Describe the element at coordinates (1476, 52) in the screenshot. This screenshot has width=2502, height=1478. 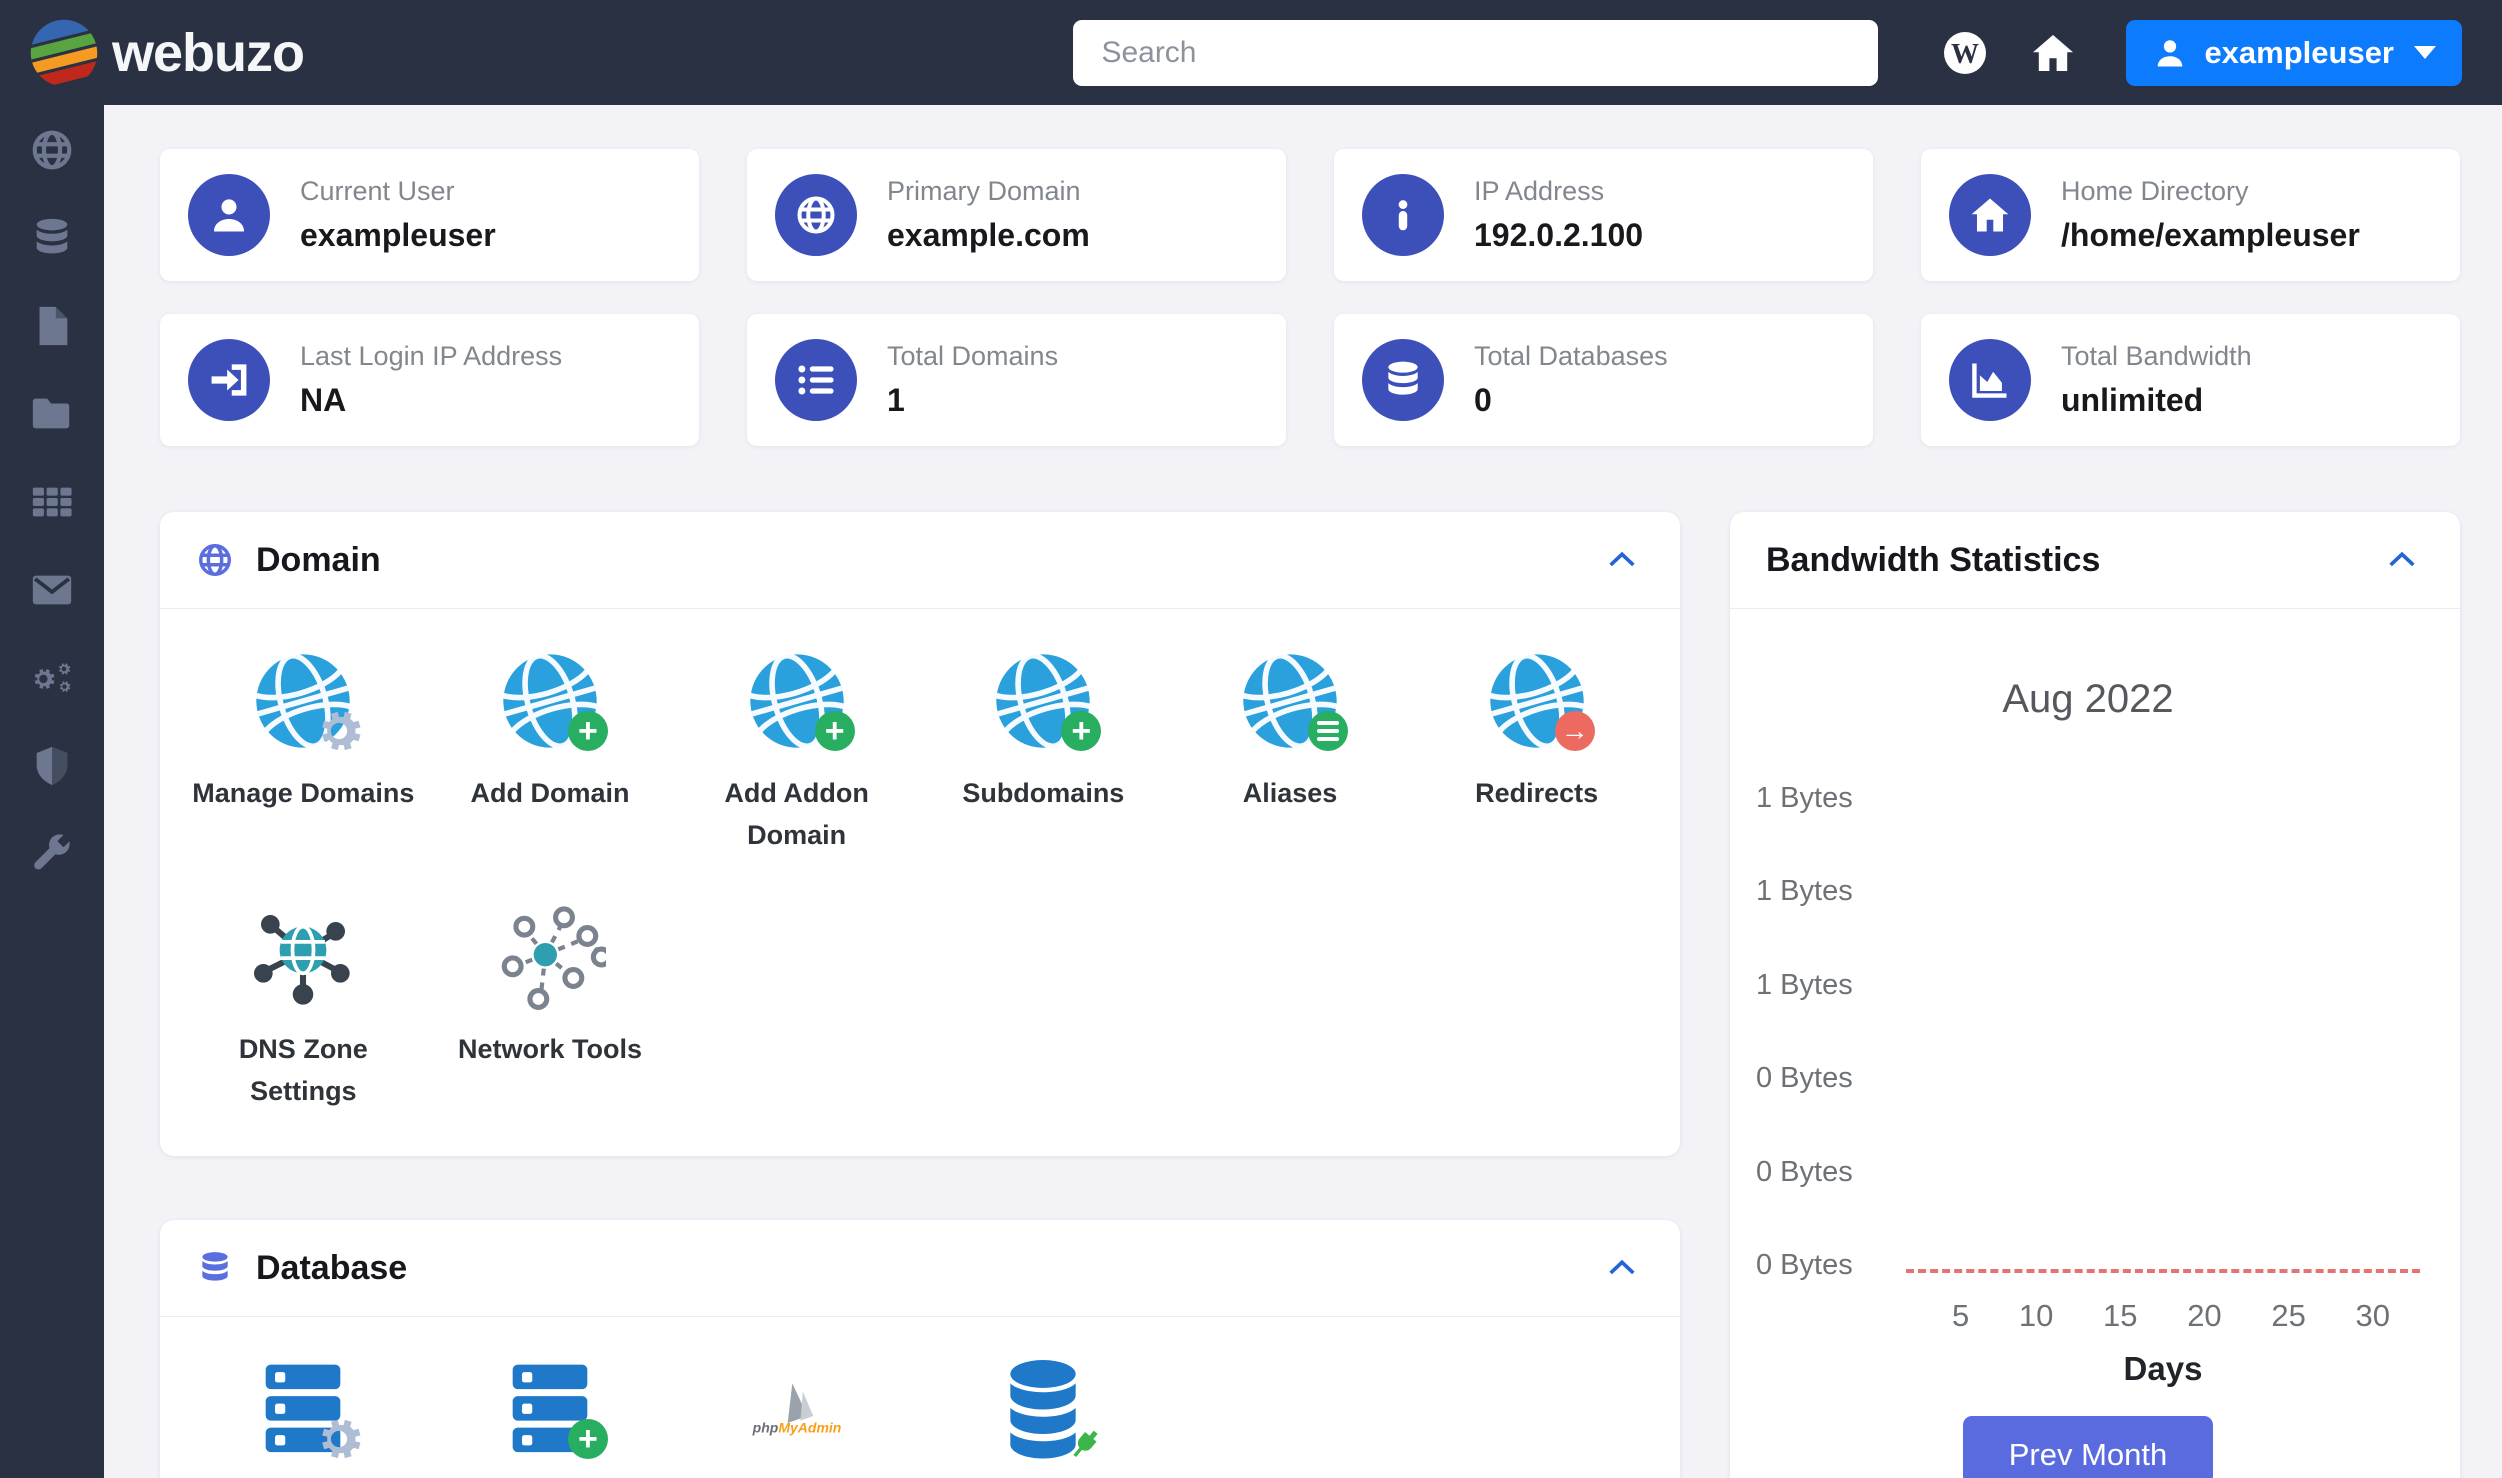
I see `search-input` at that location.